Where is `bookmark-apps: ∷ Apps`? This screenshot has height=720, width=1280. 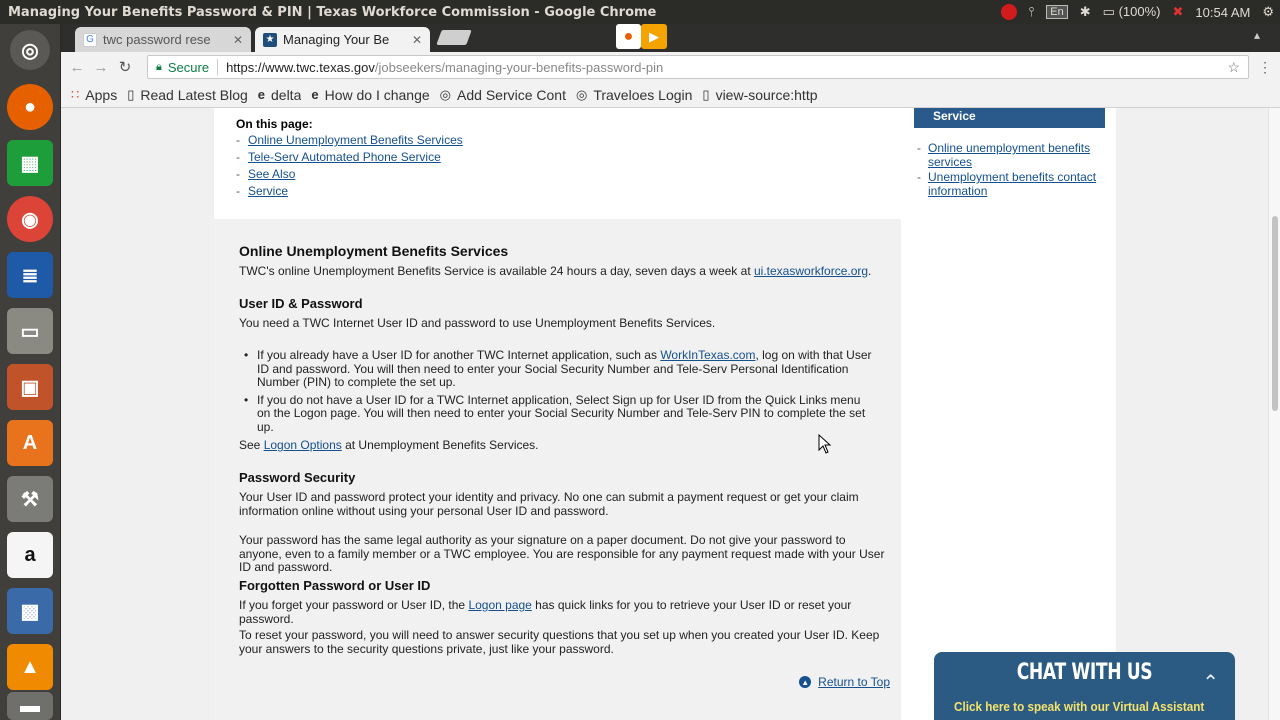 bookmark-apps: ∷ Apps is located at coordinates (94, 95).